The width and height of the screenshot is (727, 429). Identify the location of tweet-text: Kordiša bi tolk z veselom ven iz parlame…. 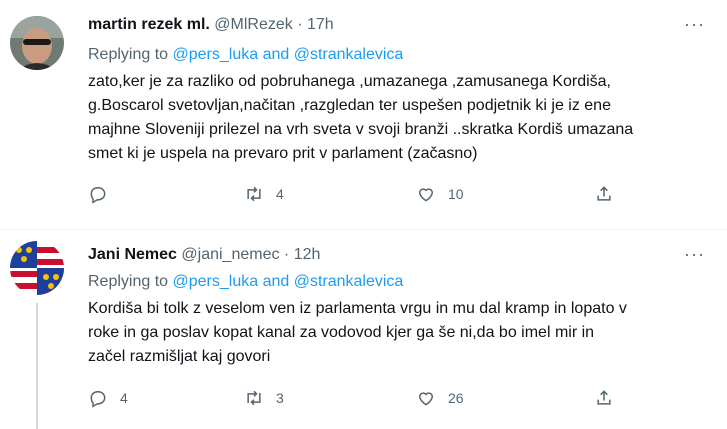
(403, 333).